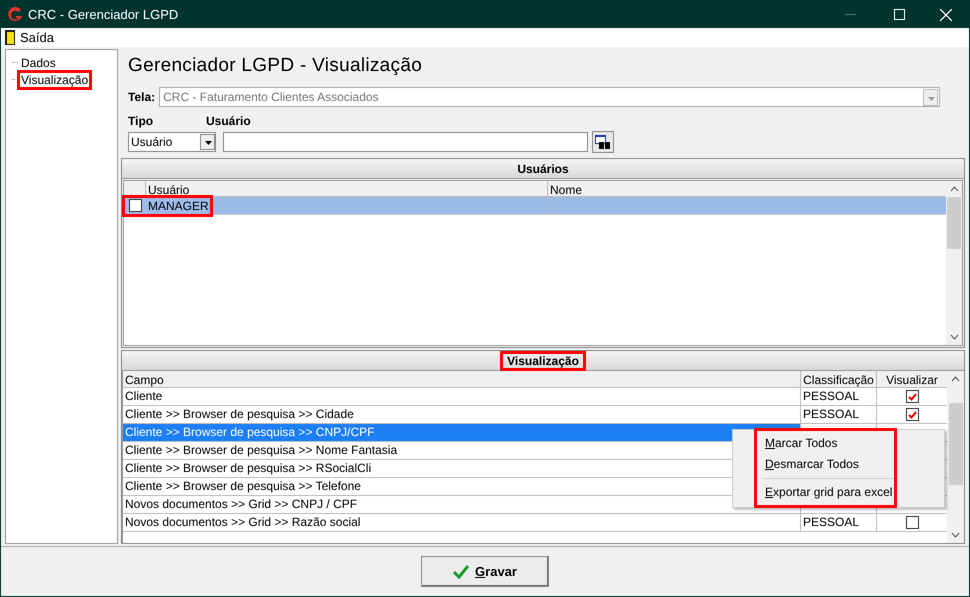  Describe the element at coordinates (10, 37) in the screenshot. I see `door-icon` at that location.